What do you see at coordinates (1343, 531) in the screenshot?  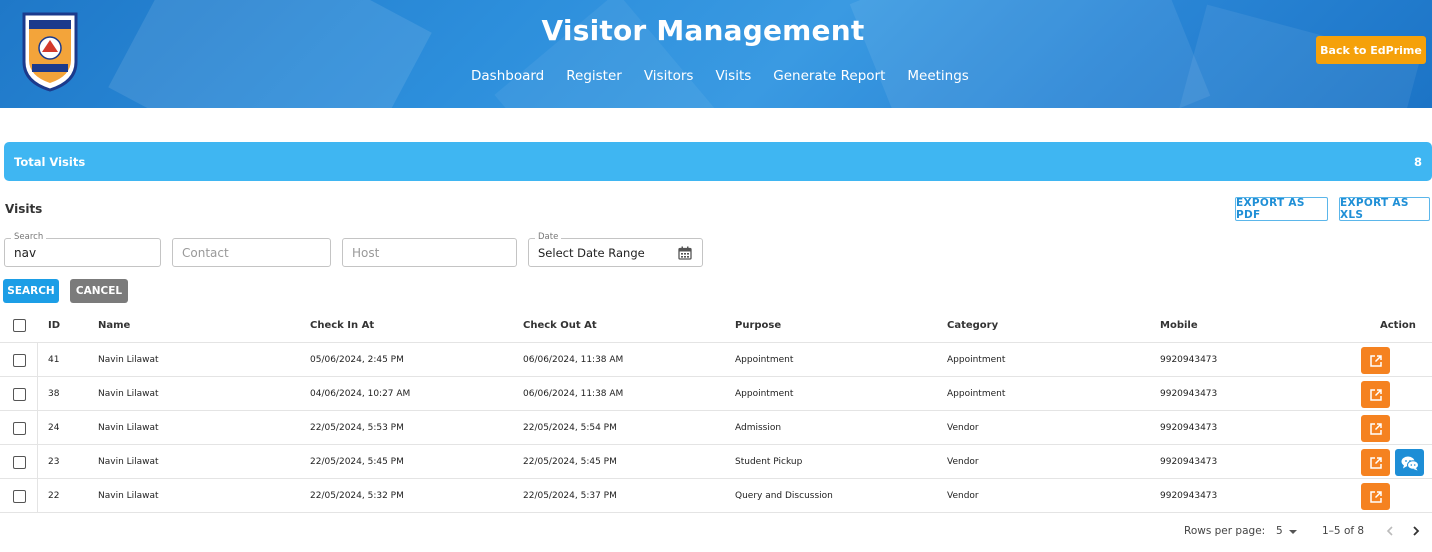 I see `page-range: 1–5 of 8` at bounding box center [1343, 531].